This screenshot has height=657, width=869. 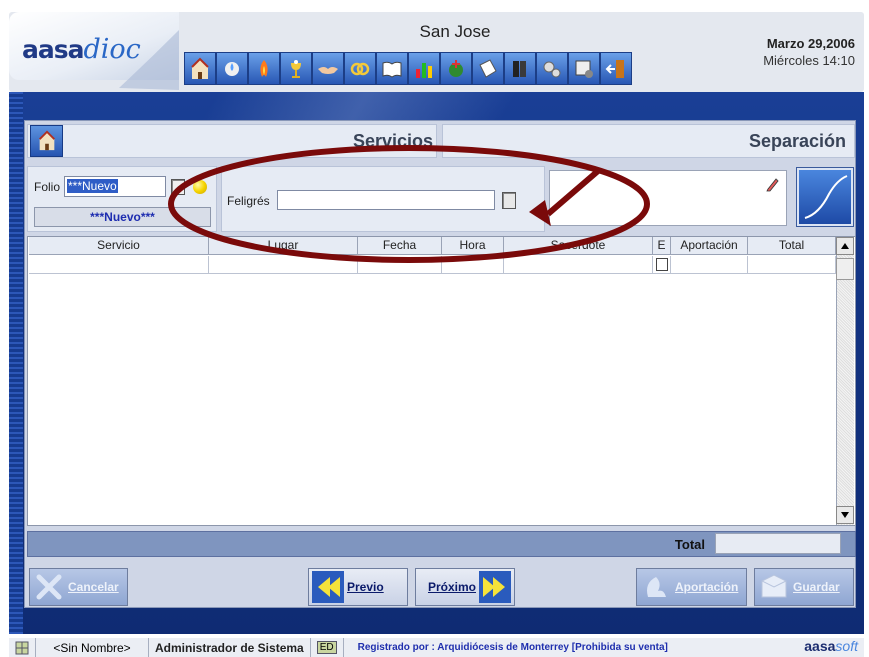 I want to click on contribution-button: Aportación, so click(x=691, y=587).